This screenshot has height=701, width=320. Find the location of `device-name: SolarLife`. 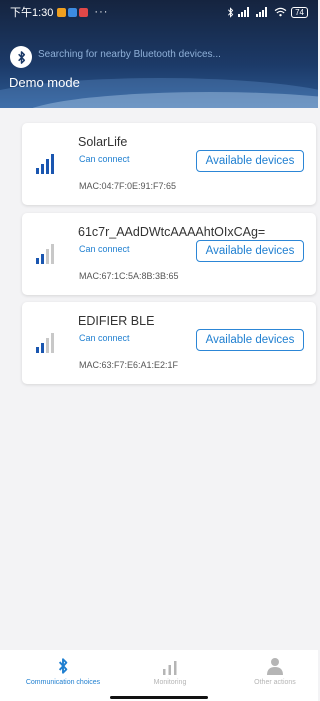

device-name: SolarLife is located at coordinates (103, 142).